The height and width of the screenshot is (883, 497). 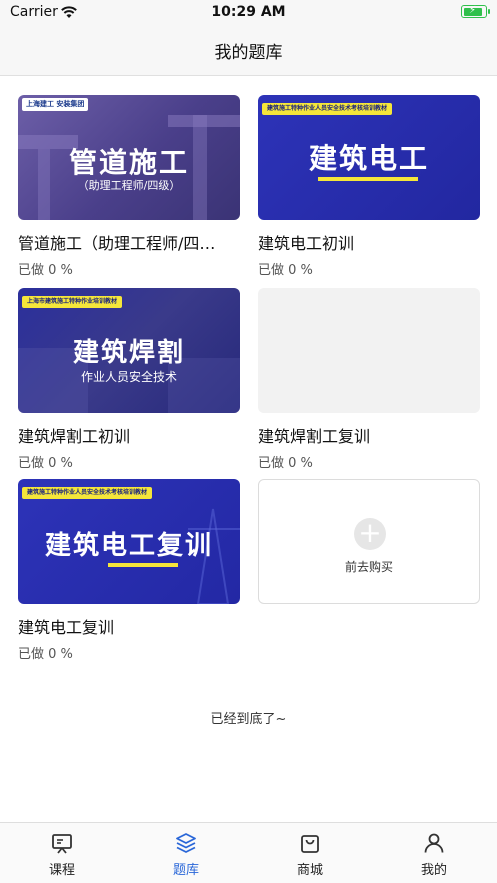 What do you see at coordinates (128, 162) in the screenshot?
I see `cover-title: 管道施工` at bounding box center [128, 162].